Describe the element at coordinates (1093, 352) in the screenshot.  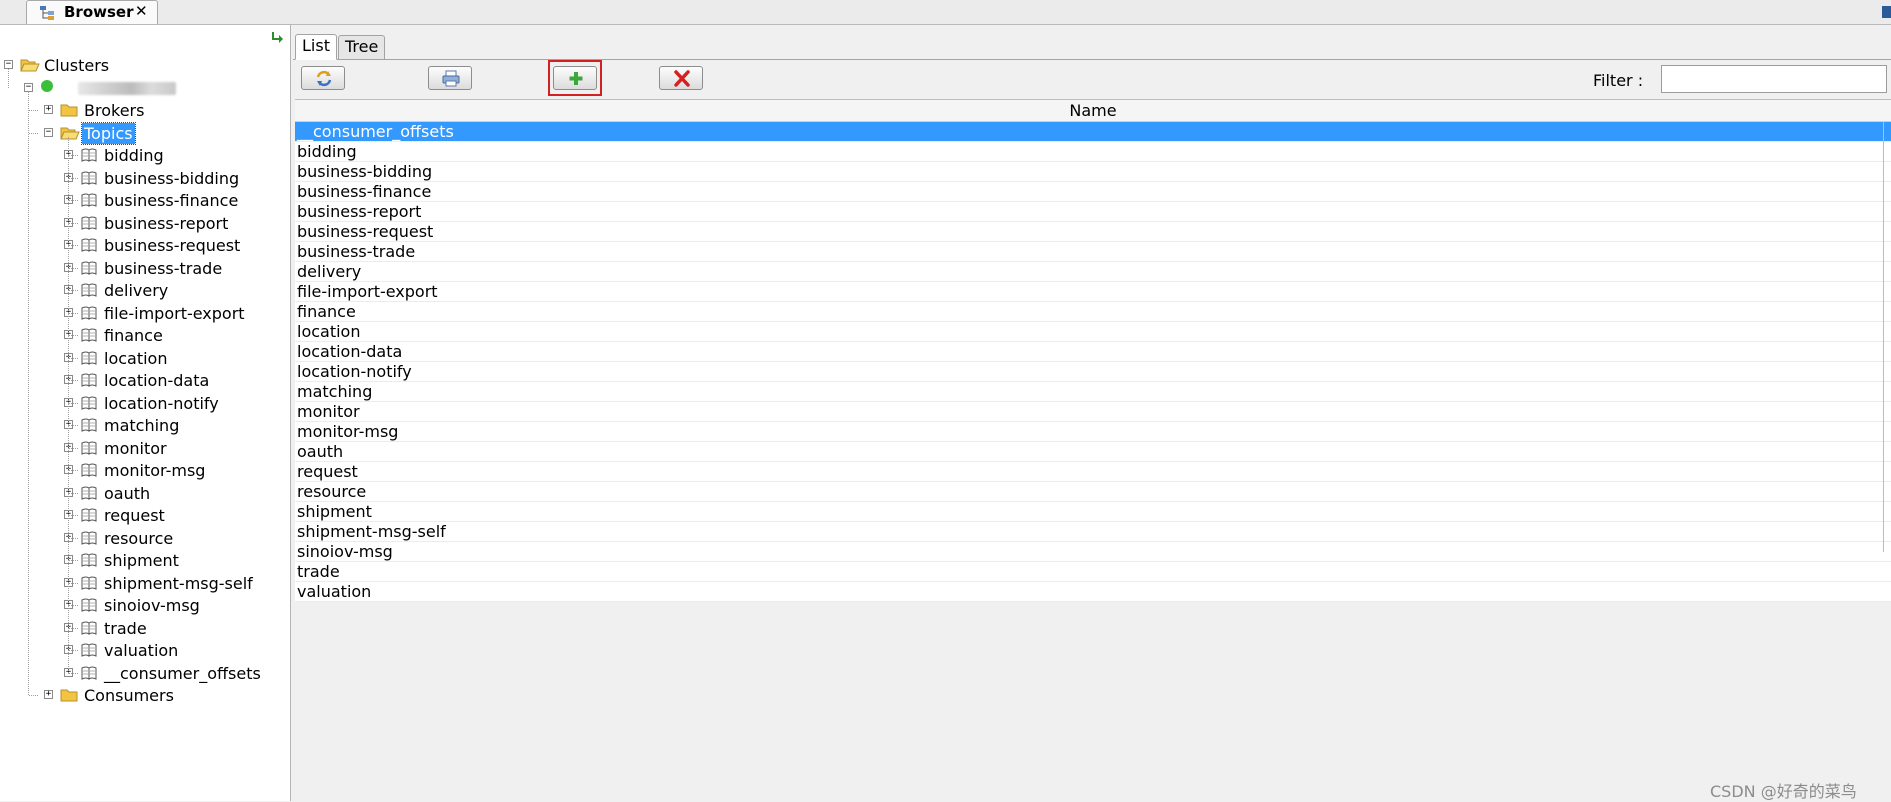
I see `table-row: location-data` at that location.